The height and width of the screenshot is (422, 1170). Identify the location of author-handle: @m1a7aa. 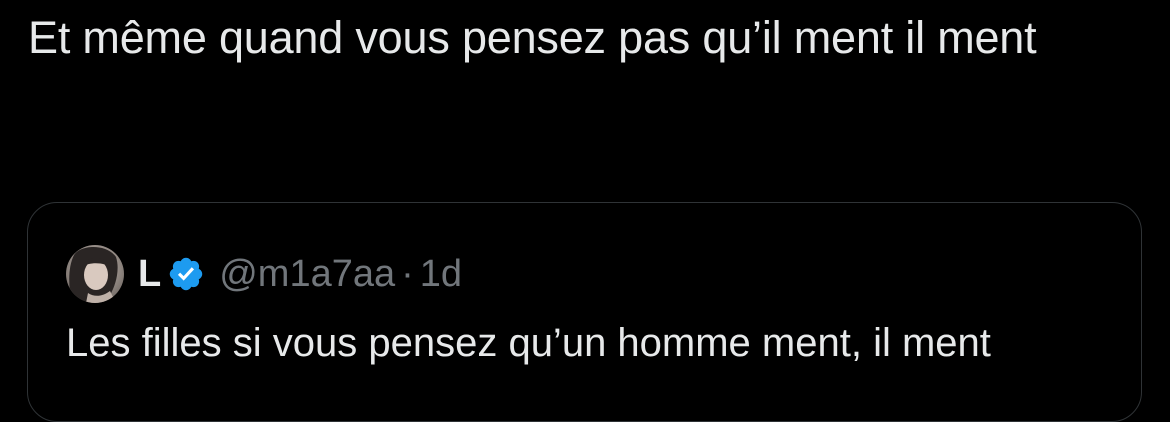
(307, 274).